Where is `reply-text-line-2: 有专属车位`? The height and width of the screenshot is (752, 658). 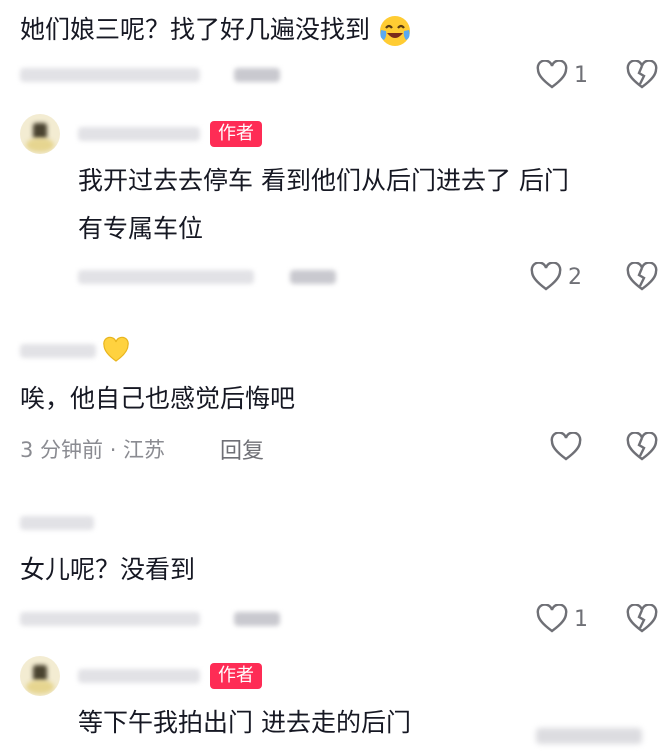
reply-text-line-2: 有专属车位 is located at coordinates (141, 228).